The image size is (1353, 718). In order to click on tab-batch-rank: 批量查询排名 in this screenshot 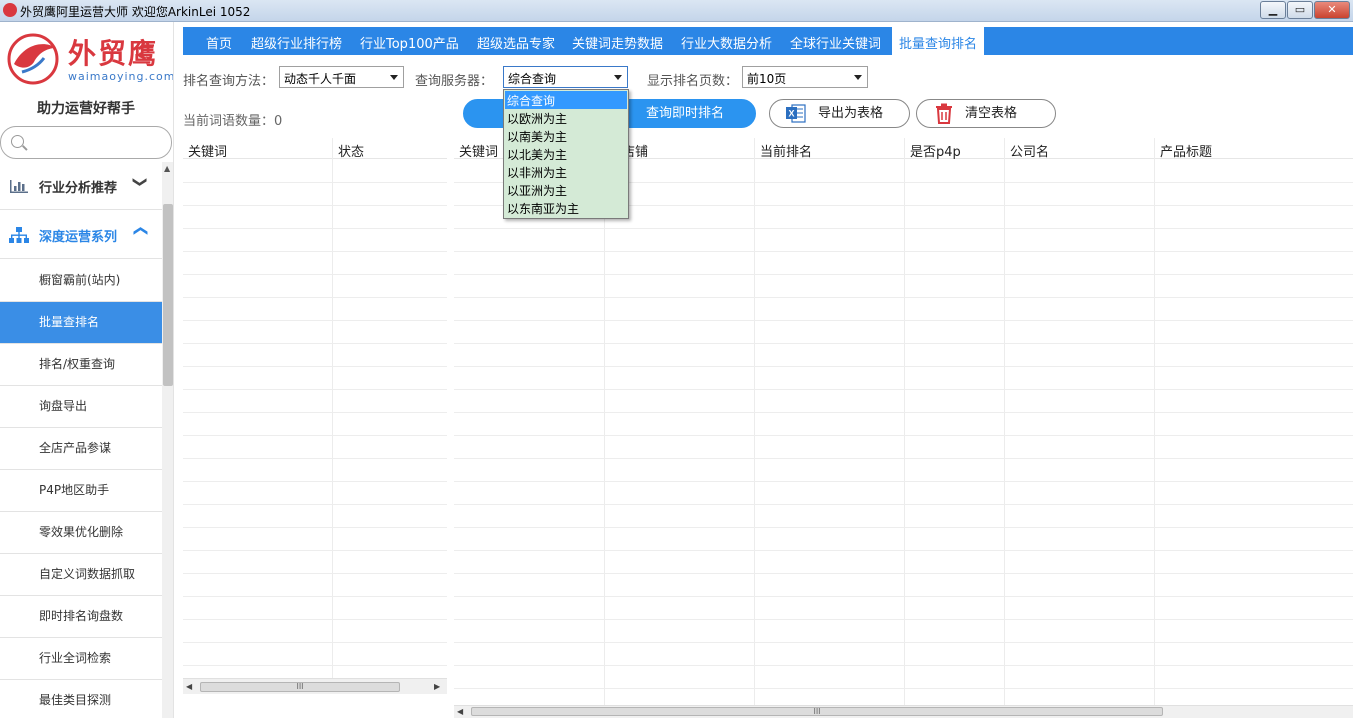, I will do `click(938, 41)`.